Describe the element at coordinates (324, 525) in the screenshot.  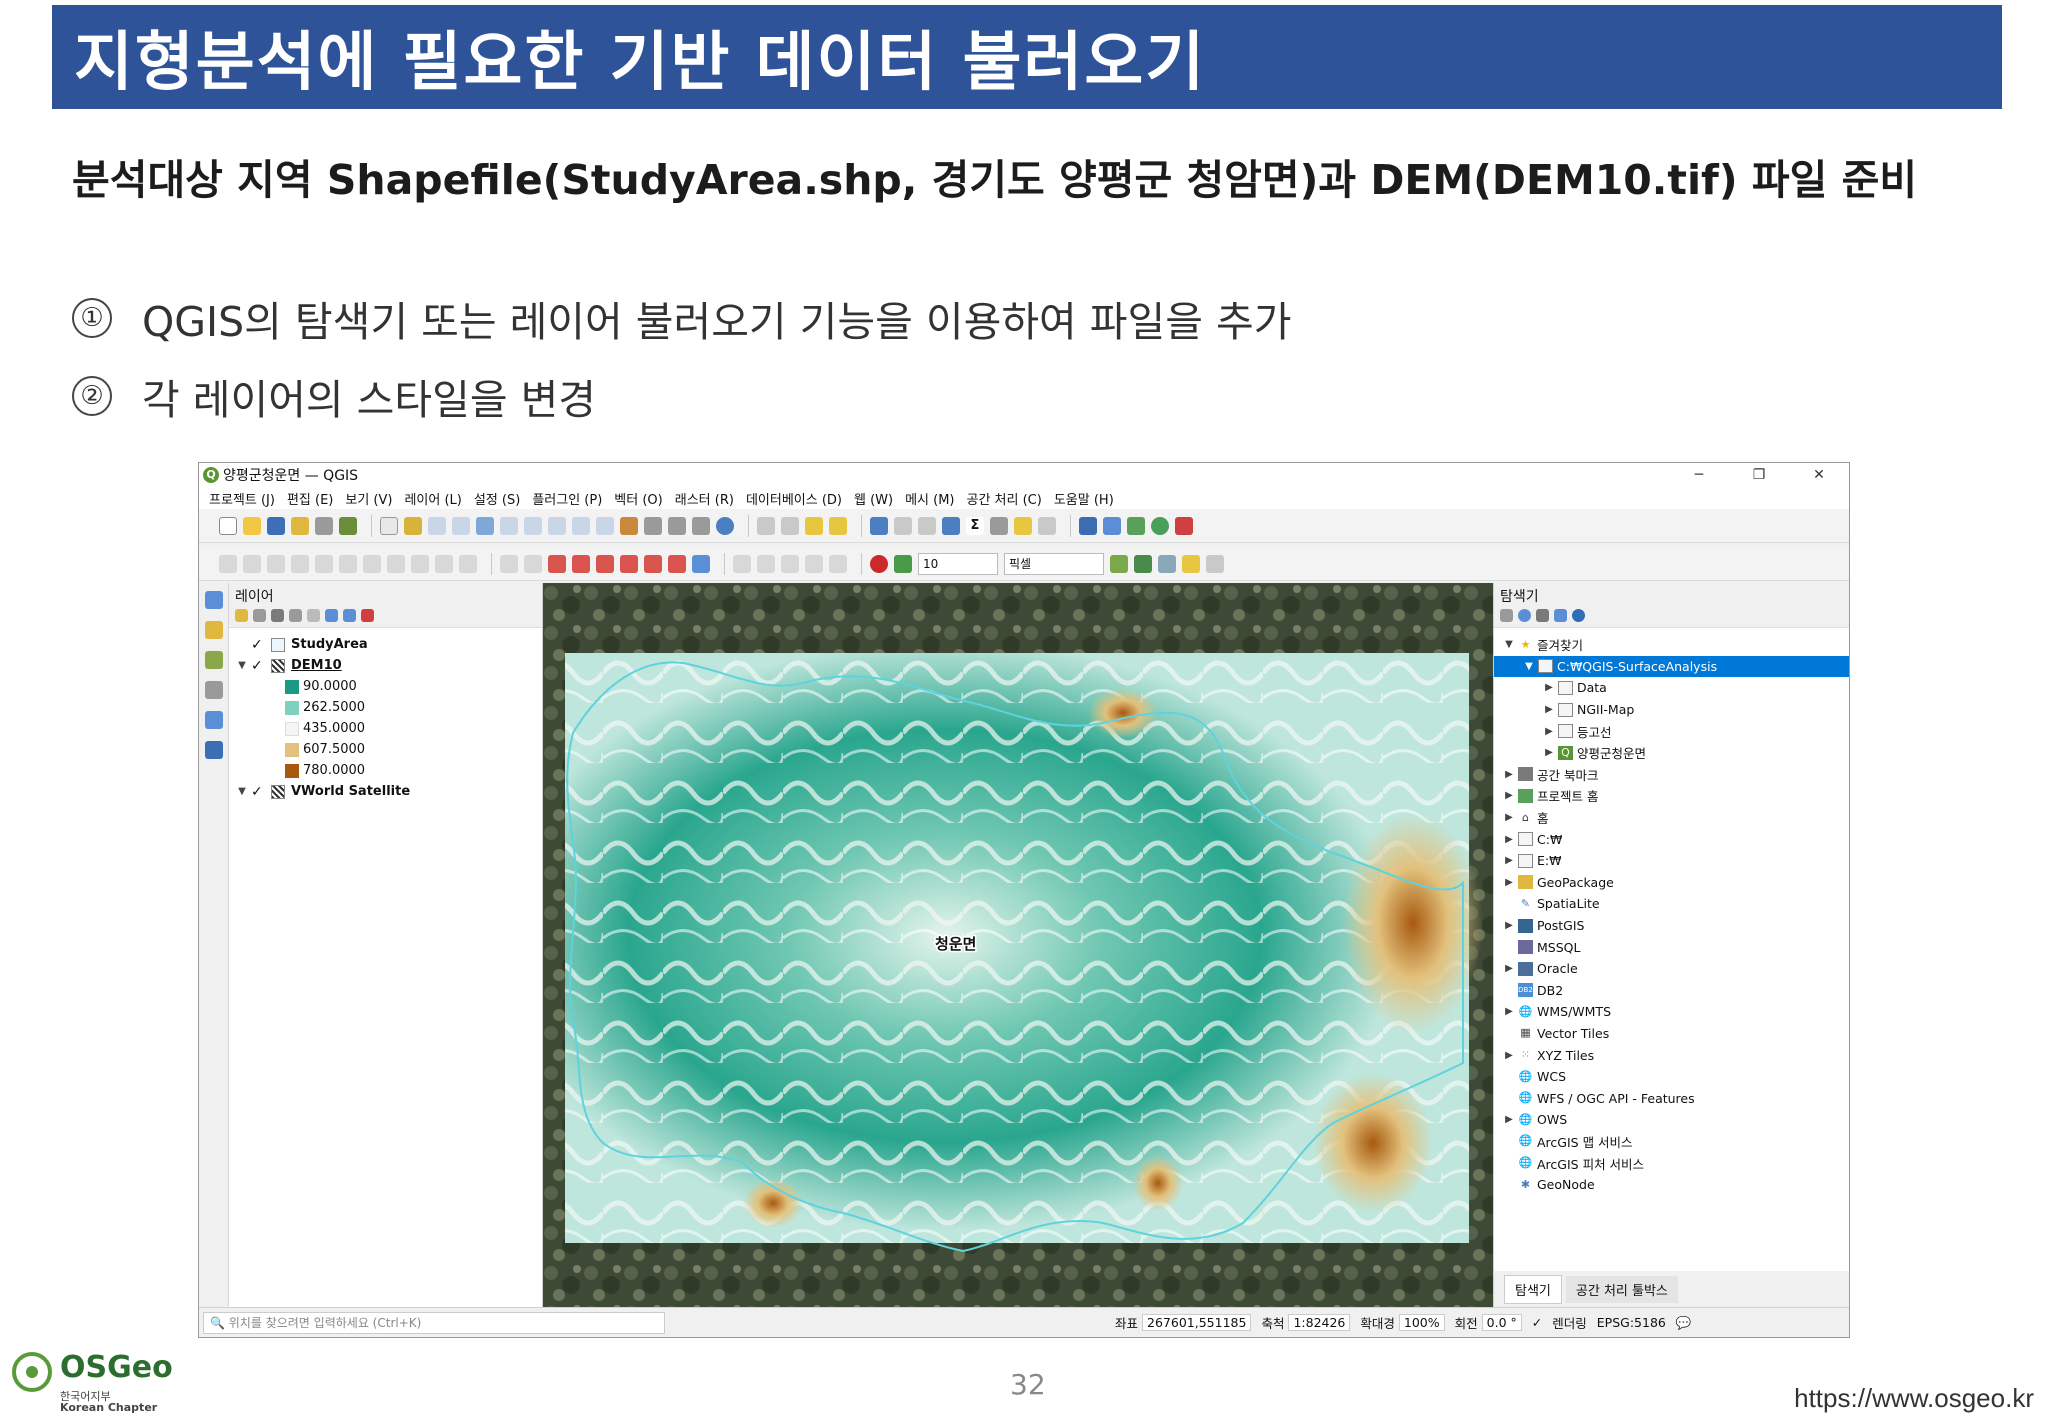
I see `layout-manager-icon` at that location.